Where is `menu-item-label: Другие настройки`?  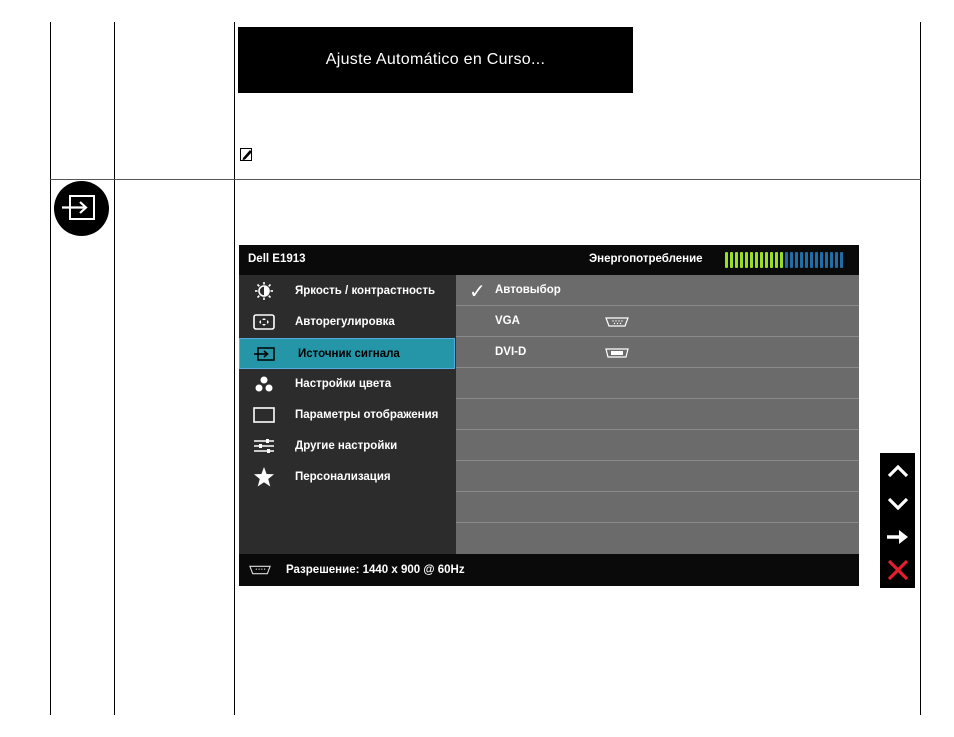
menu-item-label: Другие настройки is located at coordinates (346, 446).